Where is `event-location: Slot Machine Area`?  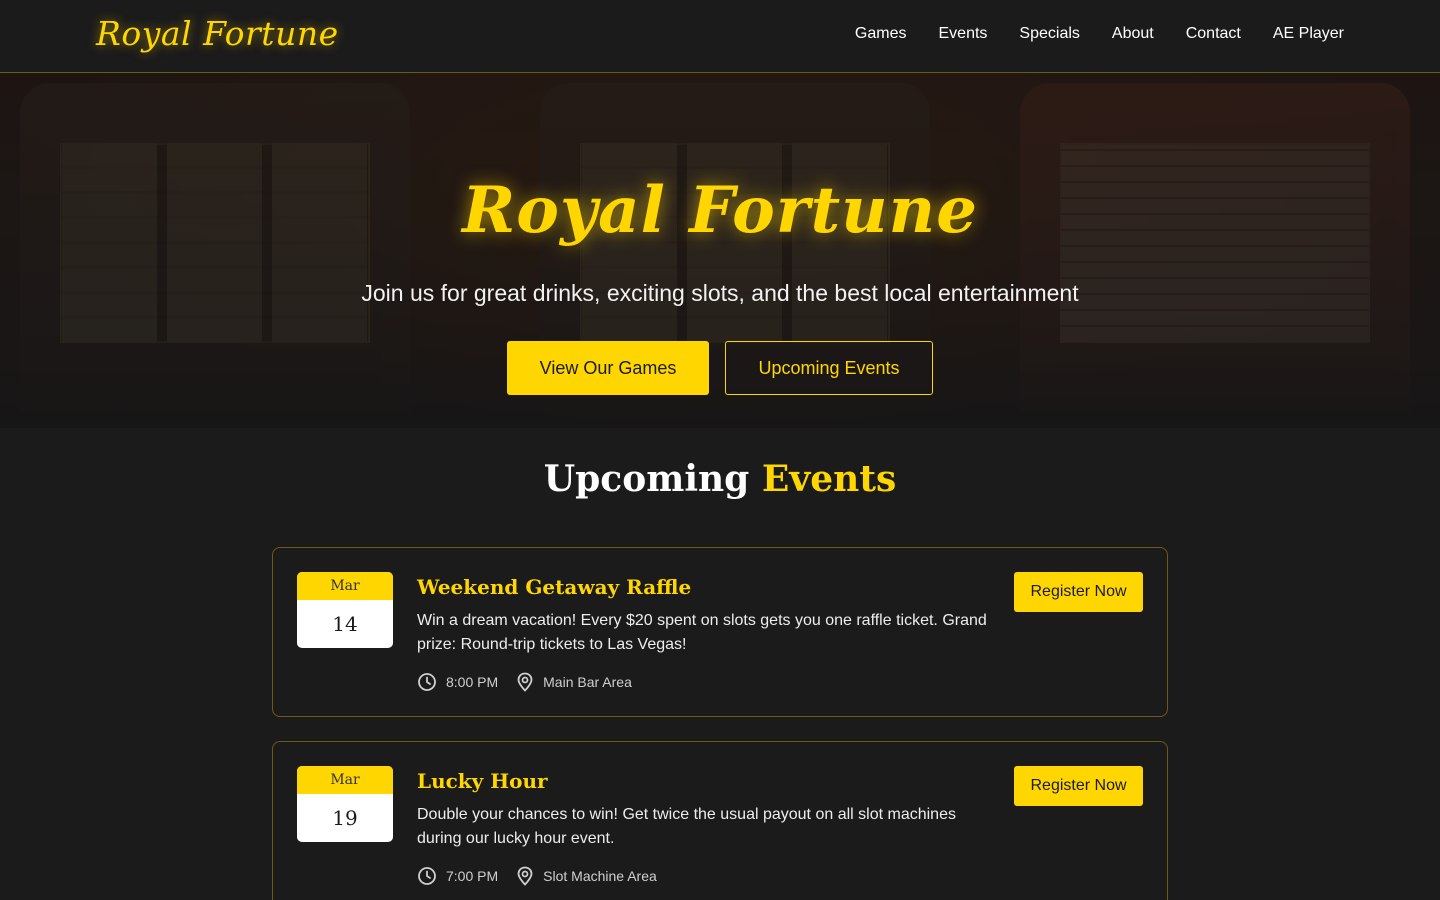
event-location: Slot Machine Area is located at coordinates (586, 876).